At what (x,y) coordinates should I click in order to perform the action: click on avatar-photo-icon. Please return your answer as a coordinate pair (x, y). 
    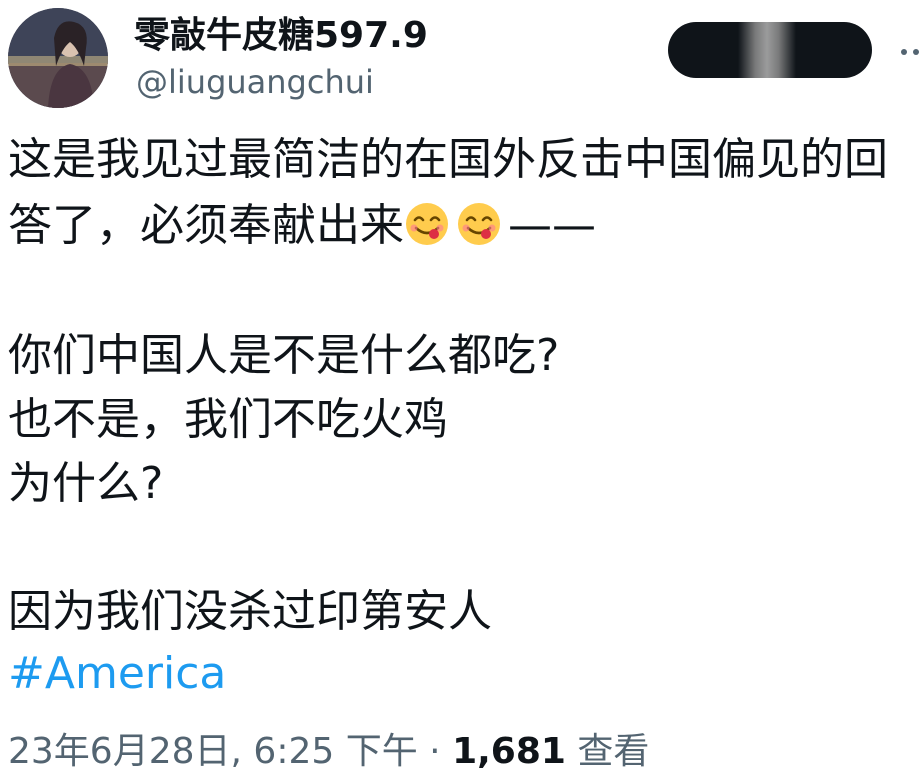
    Looking at the image, I should click on (58, 58).